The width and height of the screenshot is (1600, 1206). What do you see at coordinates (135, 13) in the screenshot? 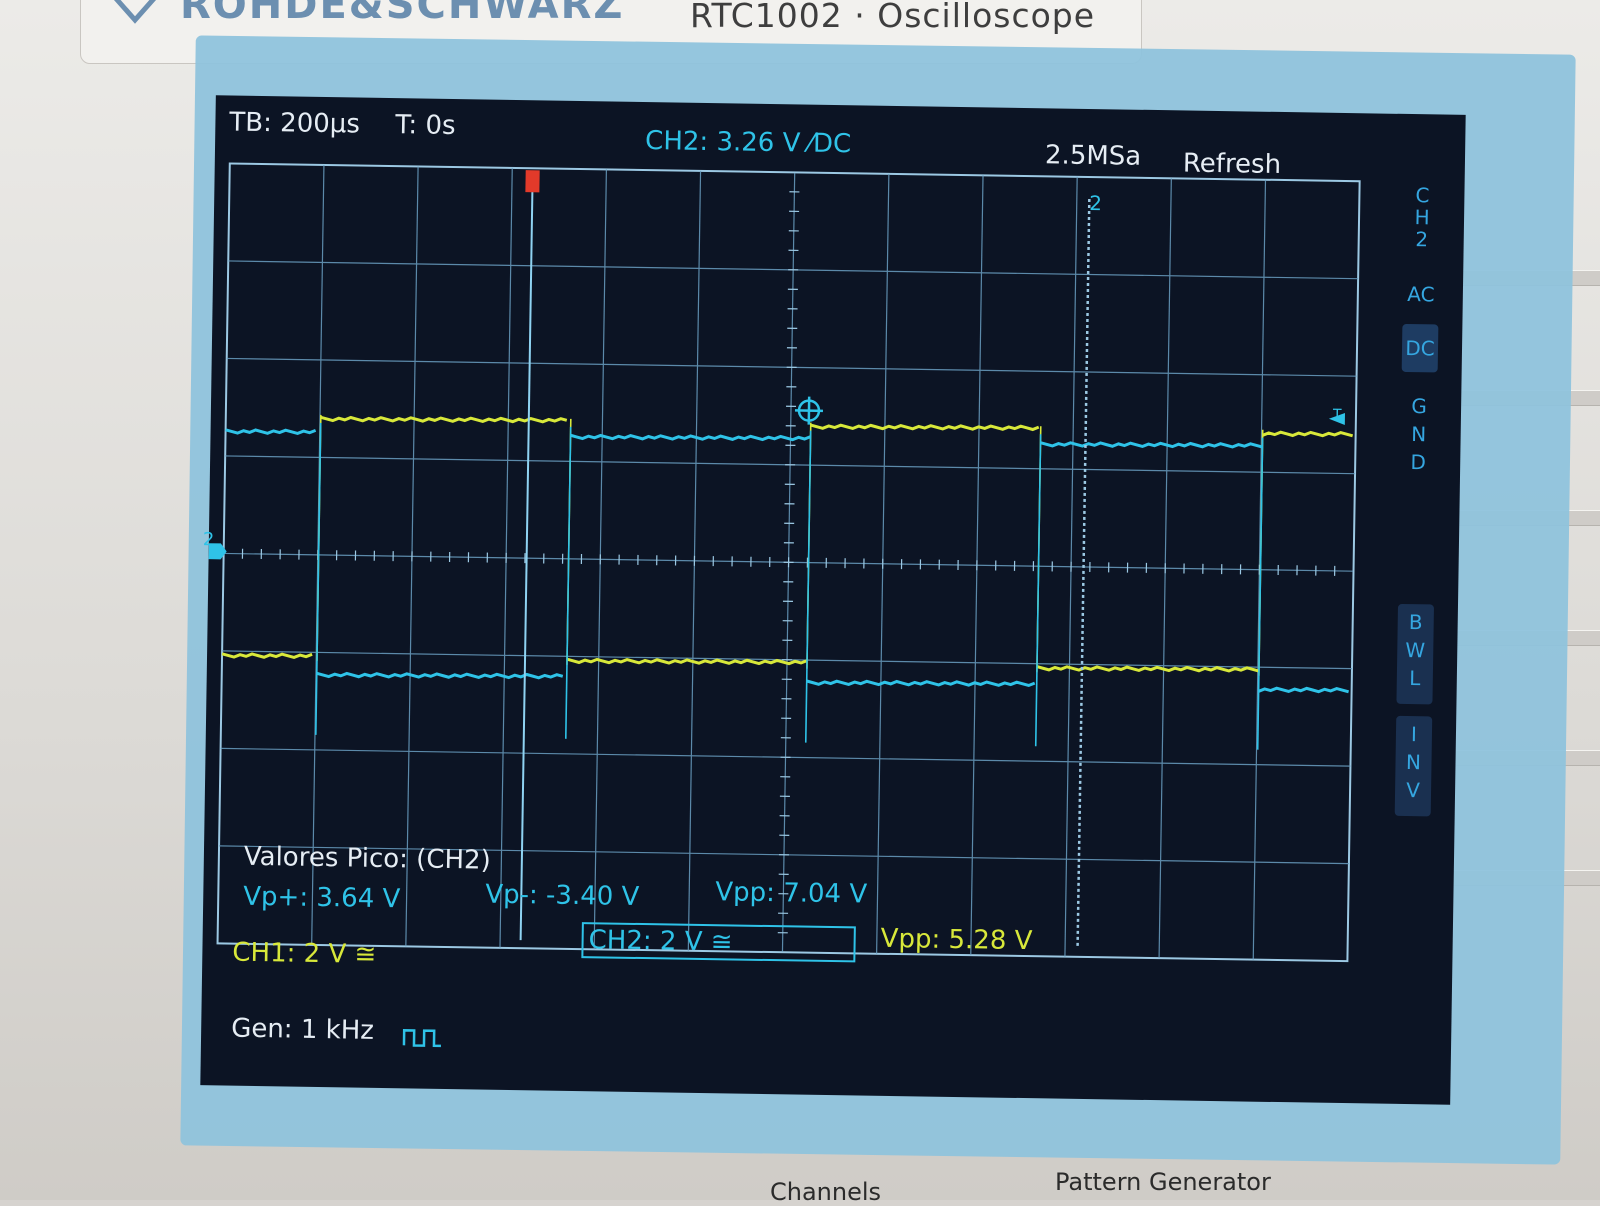
I see `rs-logo-icon` at bounding box center [135, 13].